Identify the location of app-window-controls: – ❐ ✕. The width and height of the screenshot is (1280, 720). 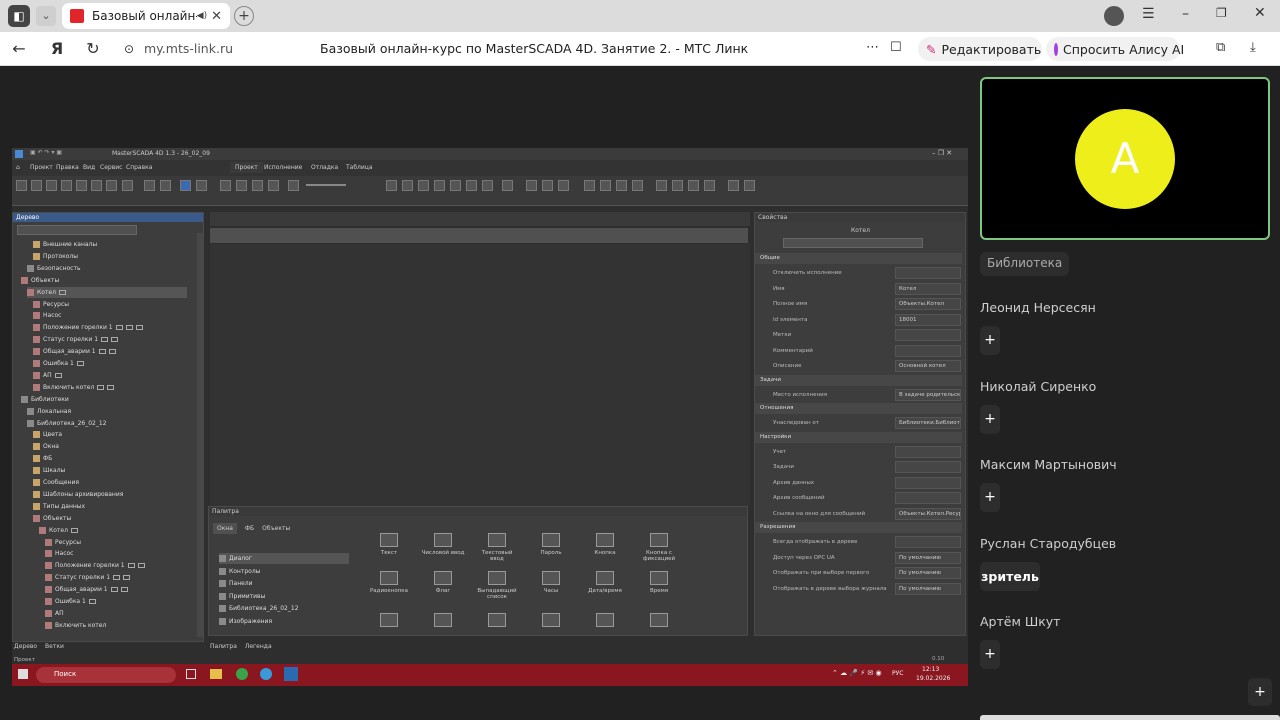
(942, 153).